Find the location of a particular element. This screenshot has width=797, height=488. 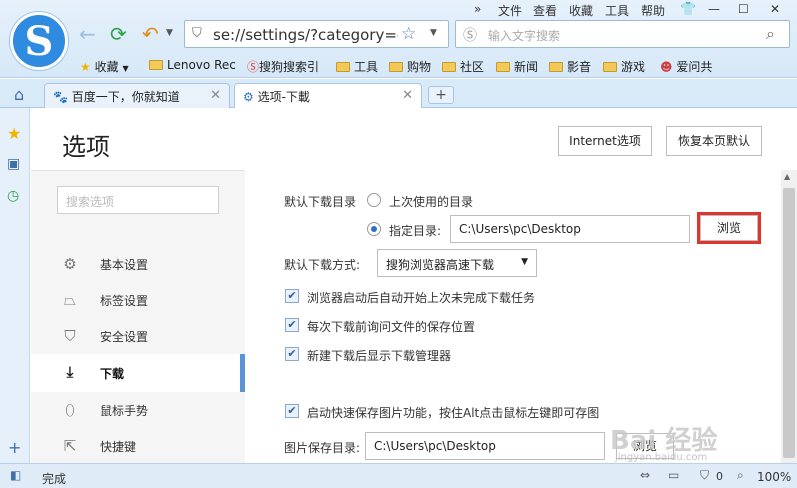

menu-help: 帮助 is located at coordinates (653, 10).